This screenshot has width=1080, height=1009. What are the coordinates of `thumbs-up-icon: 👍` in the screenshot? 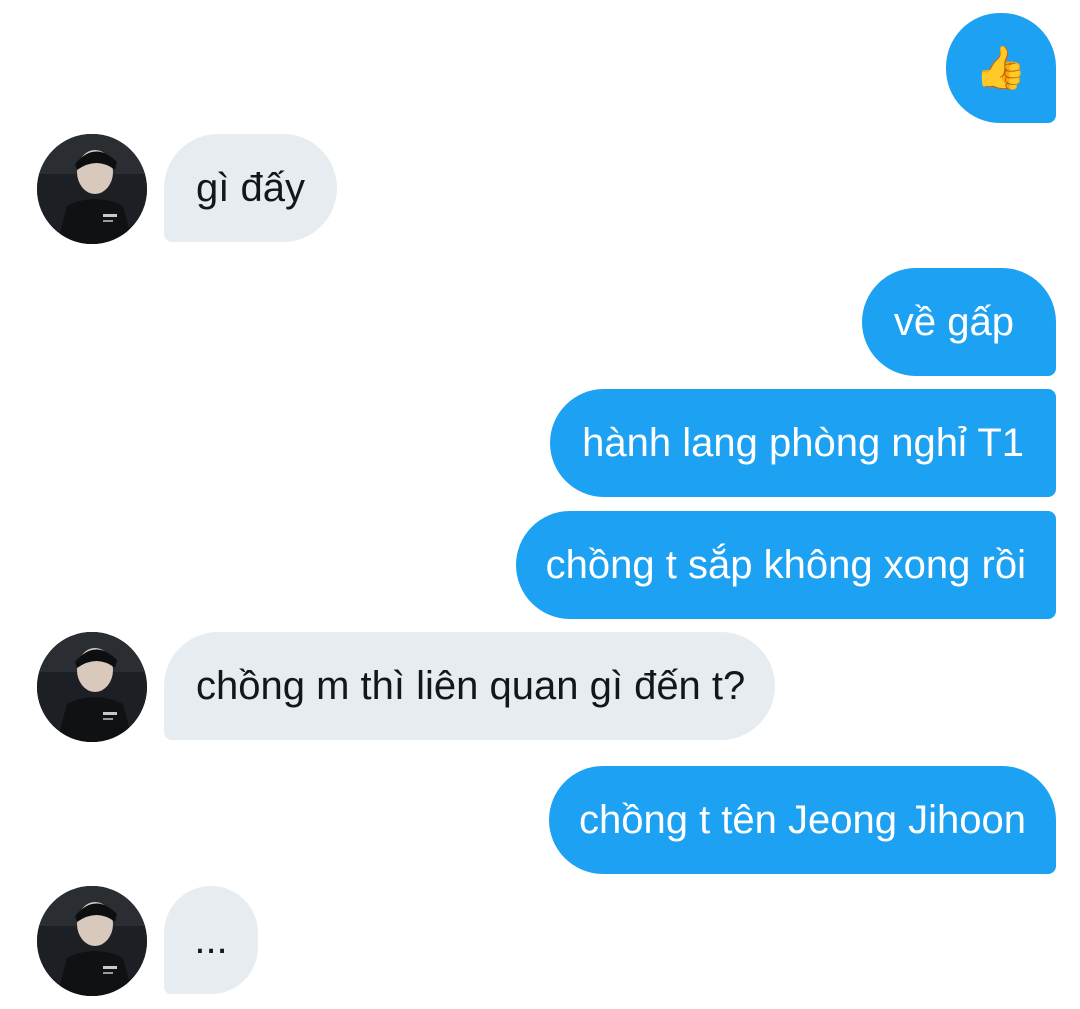 It's located at (1001, 67).